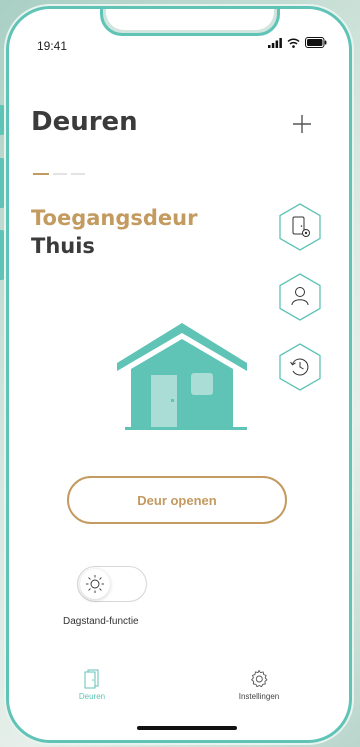 The image size is (360, 747). What do you see at coordinates (114, 218) in the screenshot?
I see `door-name: Toegangsdeur` at bounding box center [114, 218].